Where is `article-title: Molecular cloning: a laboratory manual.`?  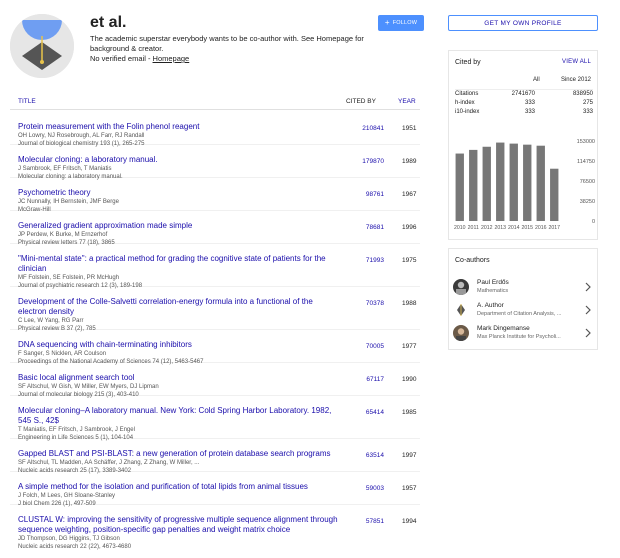 article-title: Molecular cloning: a laboratory manual. is located at coordinates (179, 160).